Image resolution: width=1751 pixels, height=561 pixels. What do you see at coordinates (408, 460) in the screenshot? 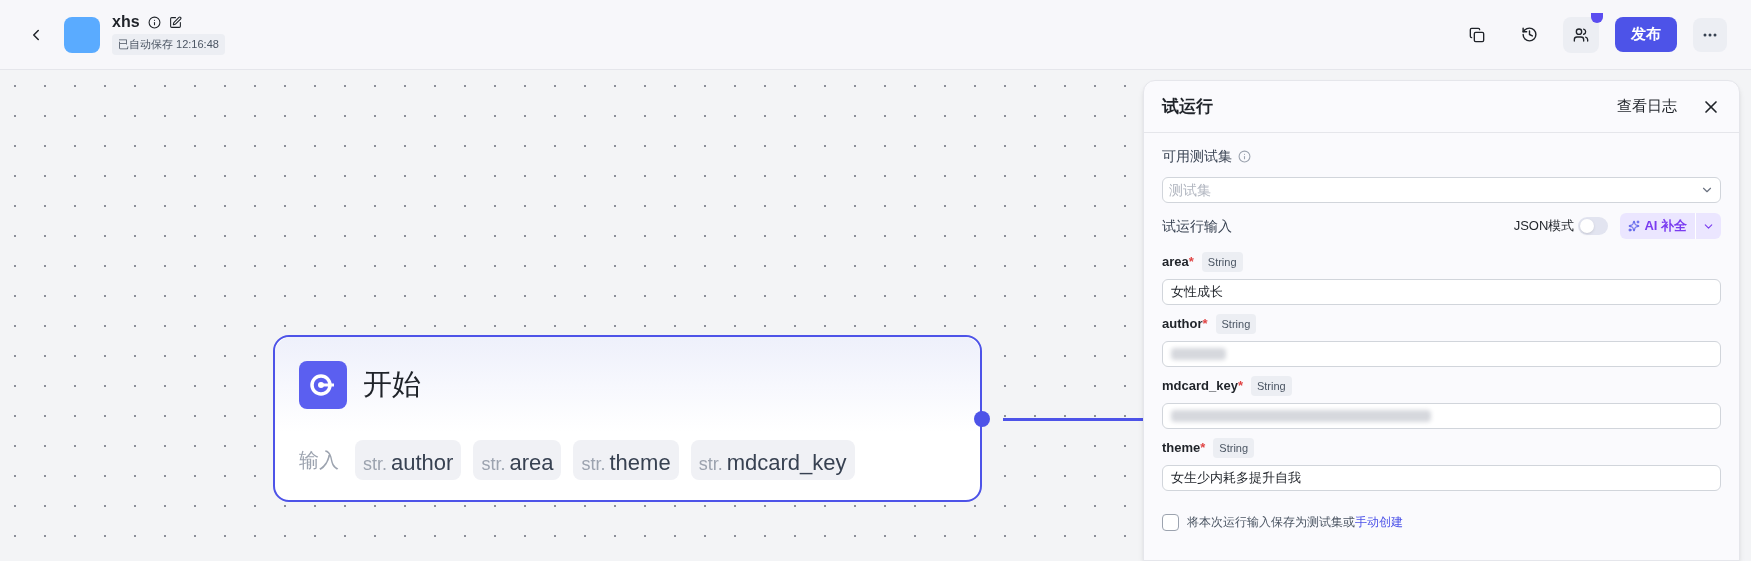
I see `param-tag: str. author` at bounding box center [408, 460].